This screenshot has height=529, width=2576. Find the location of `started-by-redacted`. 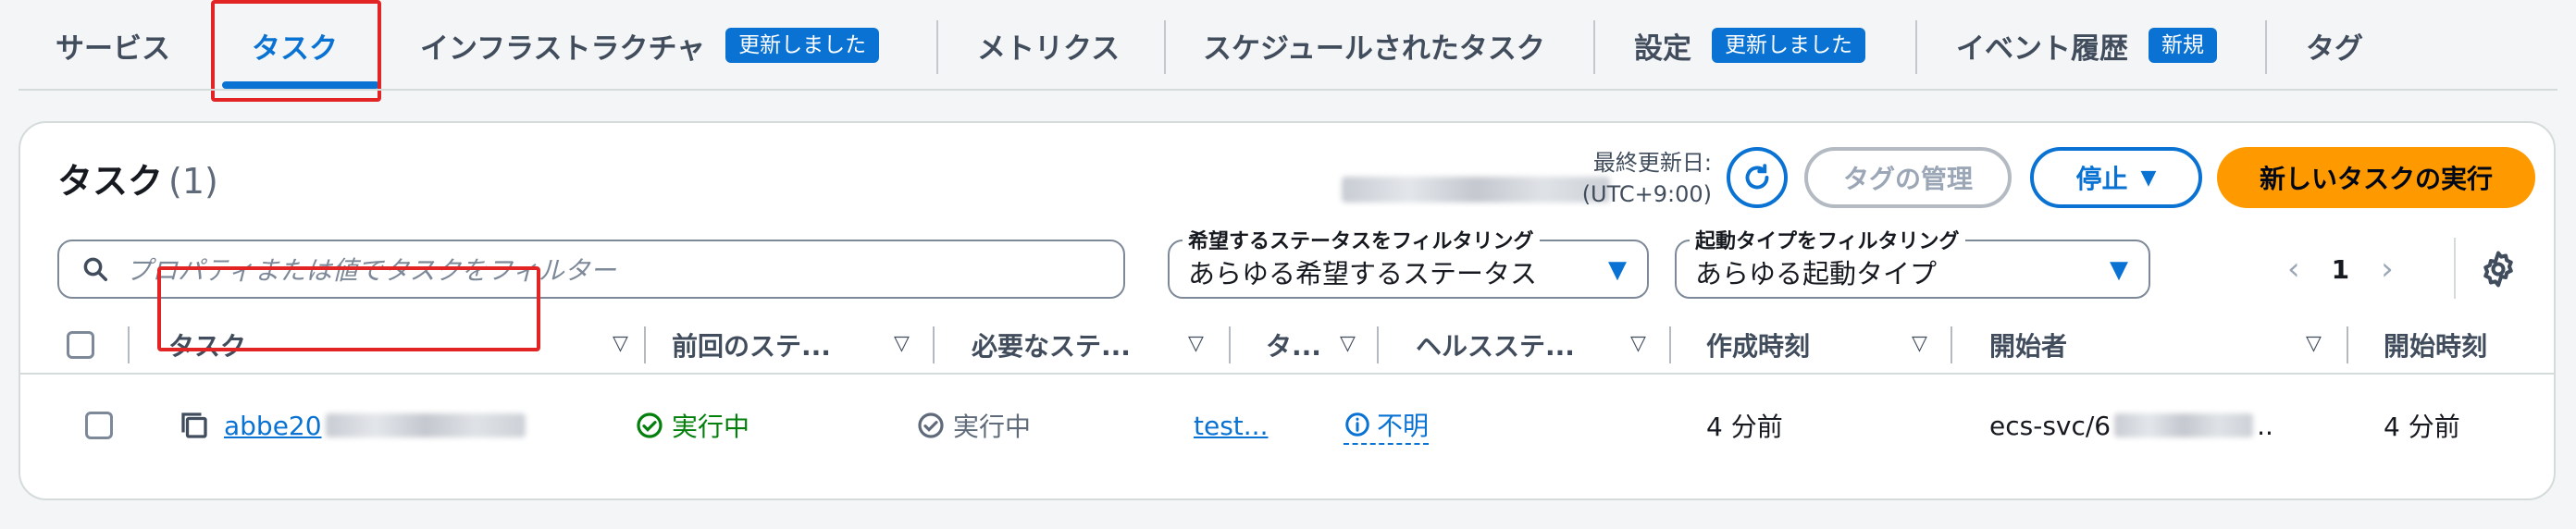

started-by-redacted is located at coordinates (2184, 425).